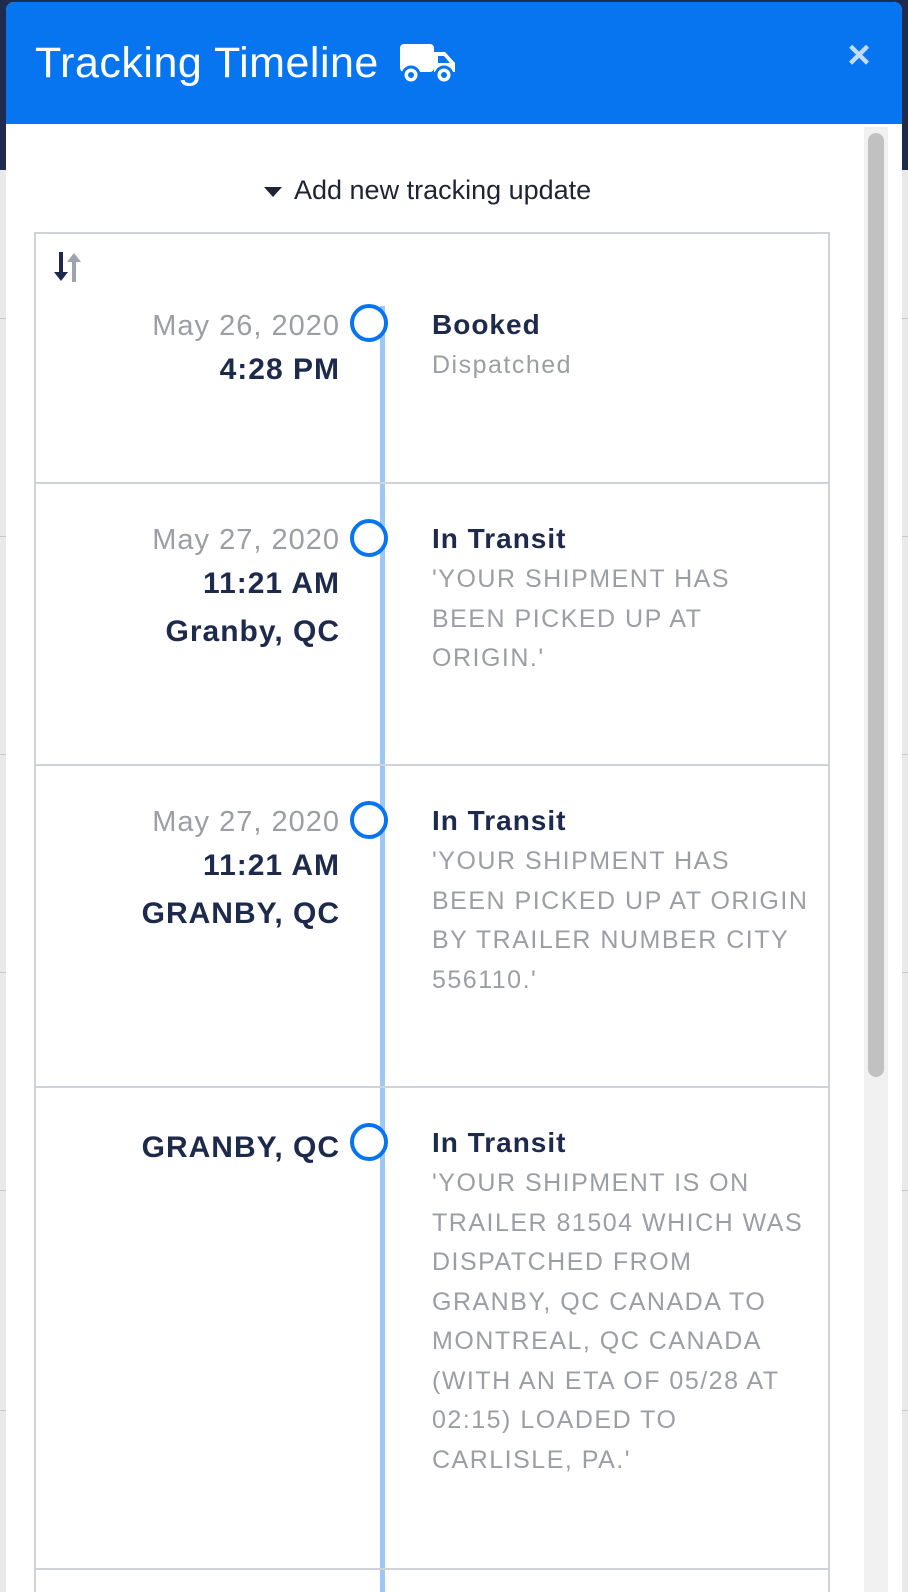  What do you see at coordinates (273, 191) in the screenshot?
I see `caret-down-icon` at bounding box center [273, 191].